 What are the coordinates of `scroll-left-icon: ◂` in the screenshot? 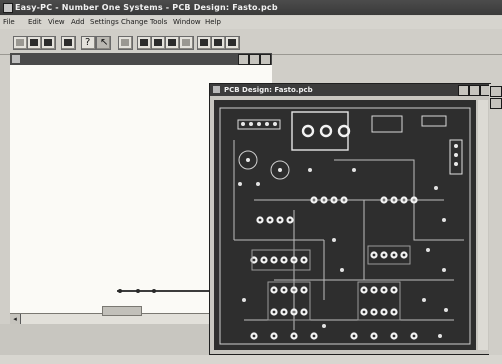 It's located at (15, 319).